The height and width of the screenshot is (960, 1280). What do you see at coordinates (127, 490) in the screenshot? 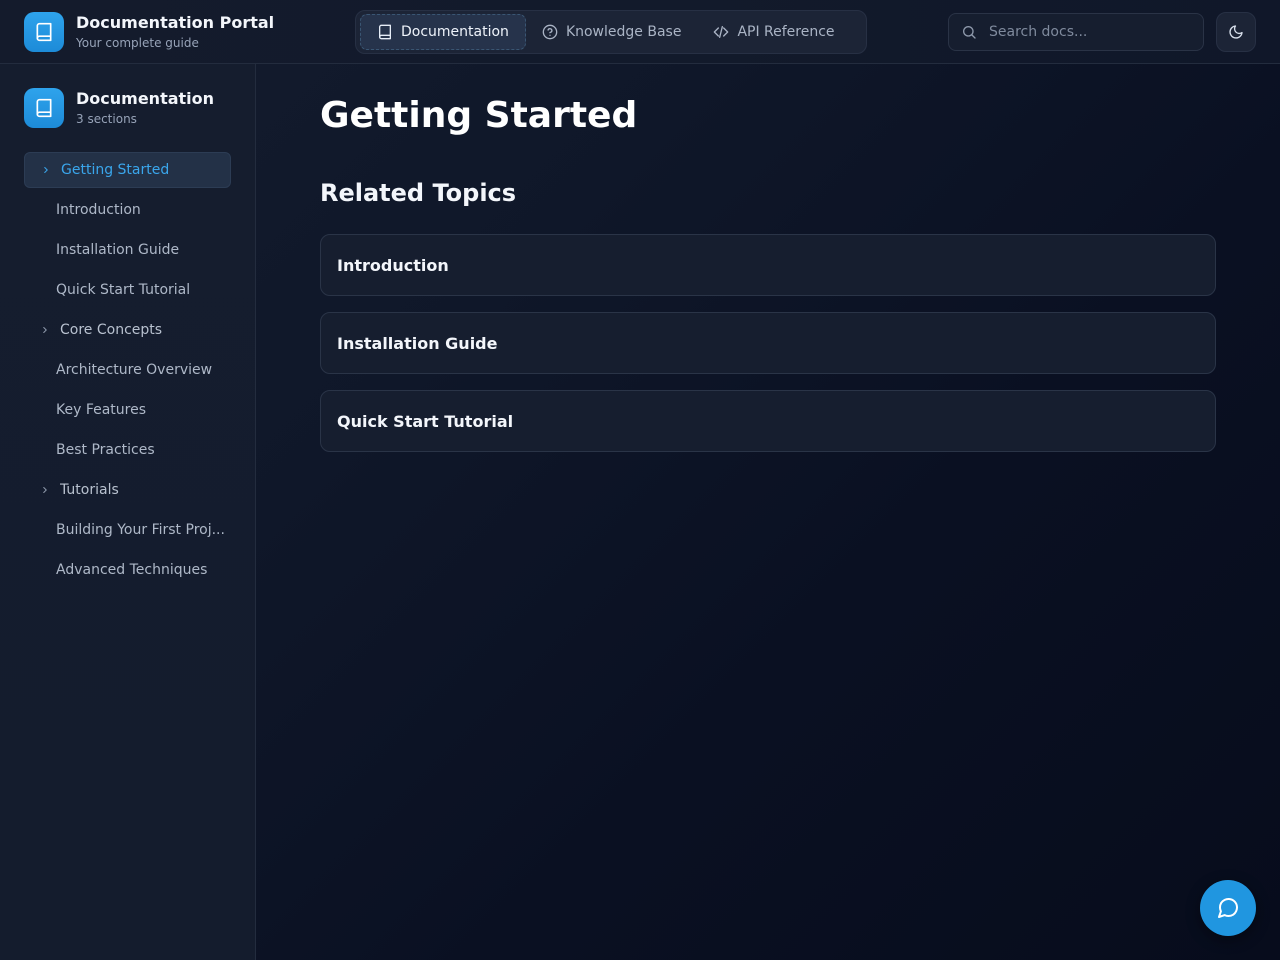
I see `sidebar-item-tutorials: Tutorials` at bounding box center [127, 490].